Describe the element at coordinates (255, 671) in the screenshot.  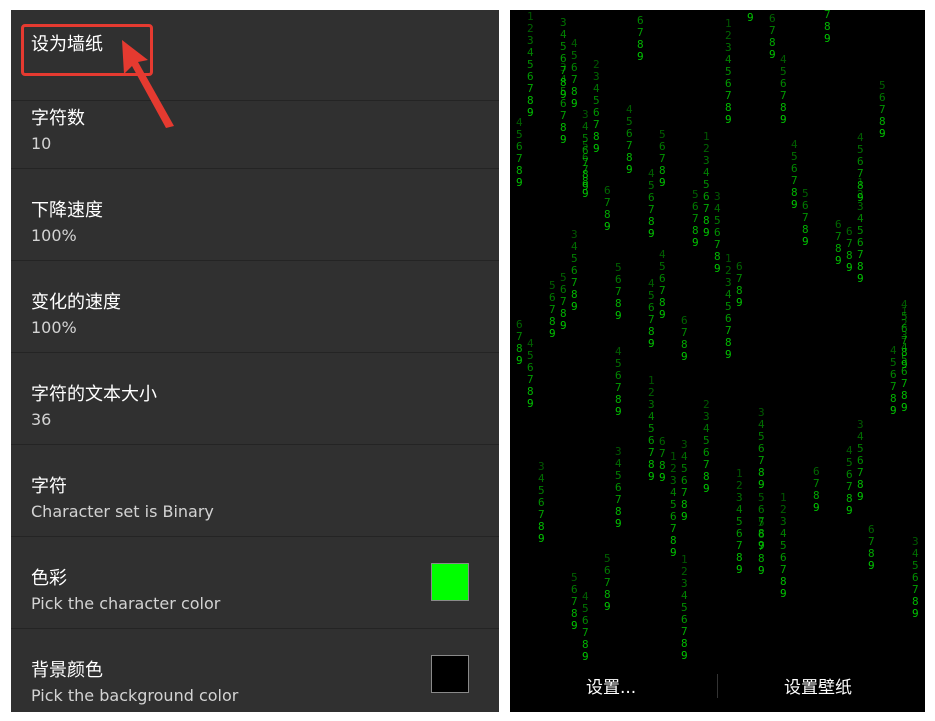
I see `background-color-item: 背景颜色 Pick the background color` at that location.